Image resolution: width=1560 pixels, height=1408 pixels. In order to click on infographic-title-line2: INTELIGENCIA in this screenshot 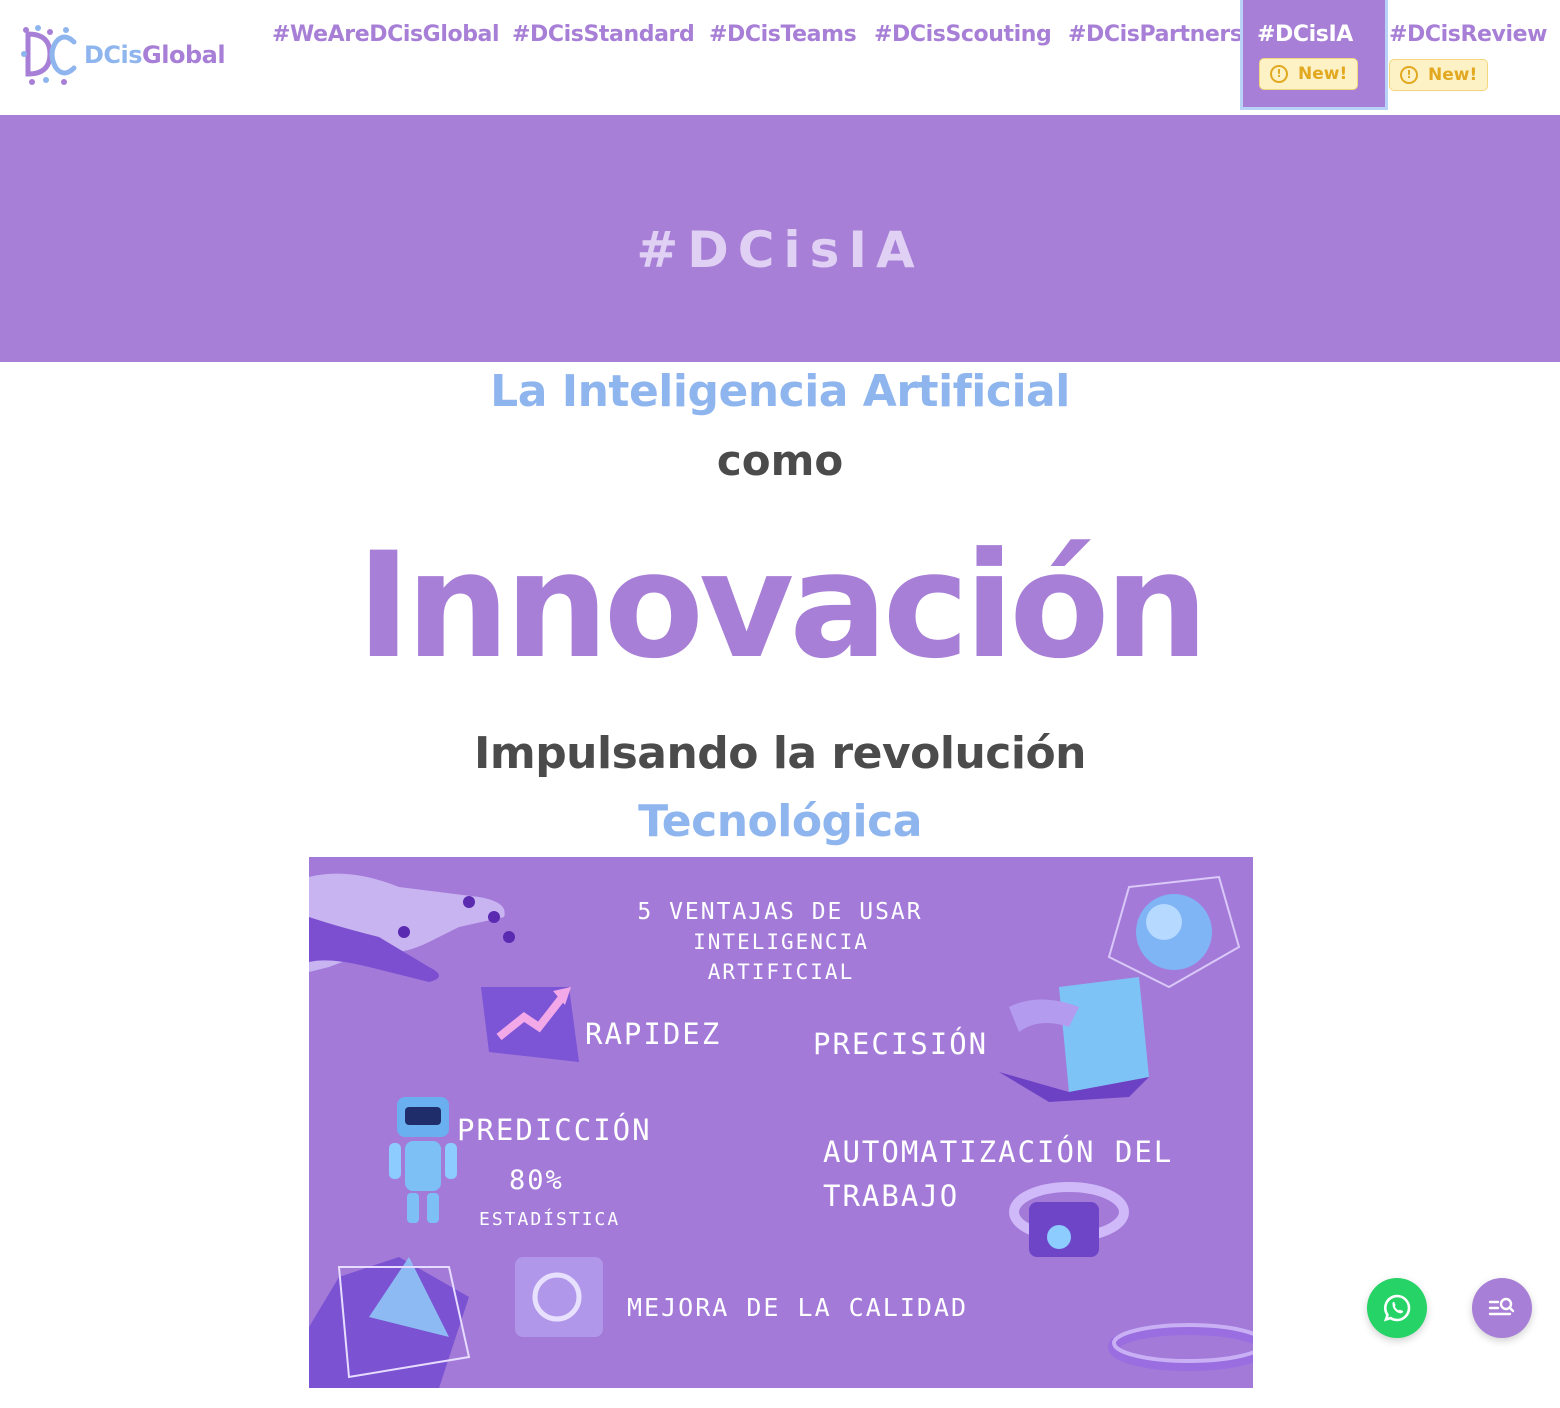, I will do `click(781, 942)`.